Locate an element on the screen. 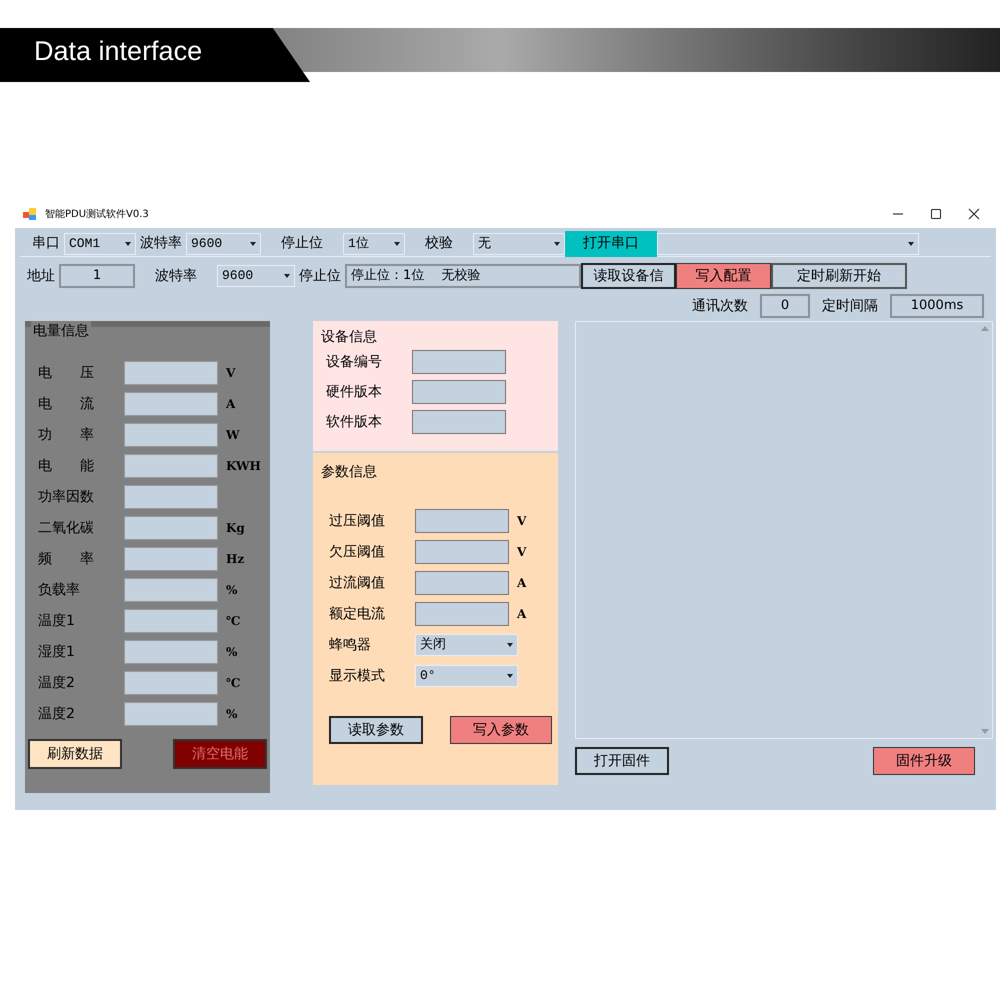 Image resolution: width=1000 pixels, height=1000 pixels. field-label: 二氧化碳 is located at coordinates (66, 528).